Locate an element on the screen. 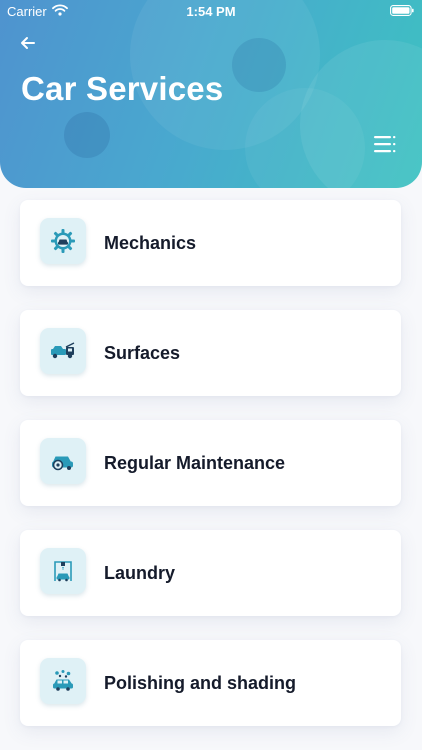 This screenshot has height=750, width=422. back-arrow-icon is located at coordinates (28, 43).